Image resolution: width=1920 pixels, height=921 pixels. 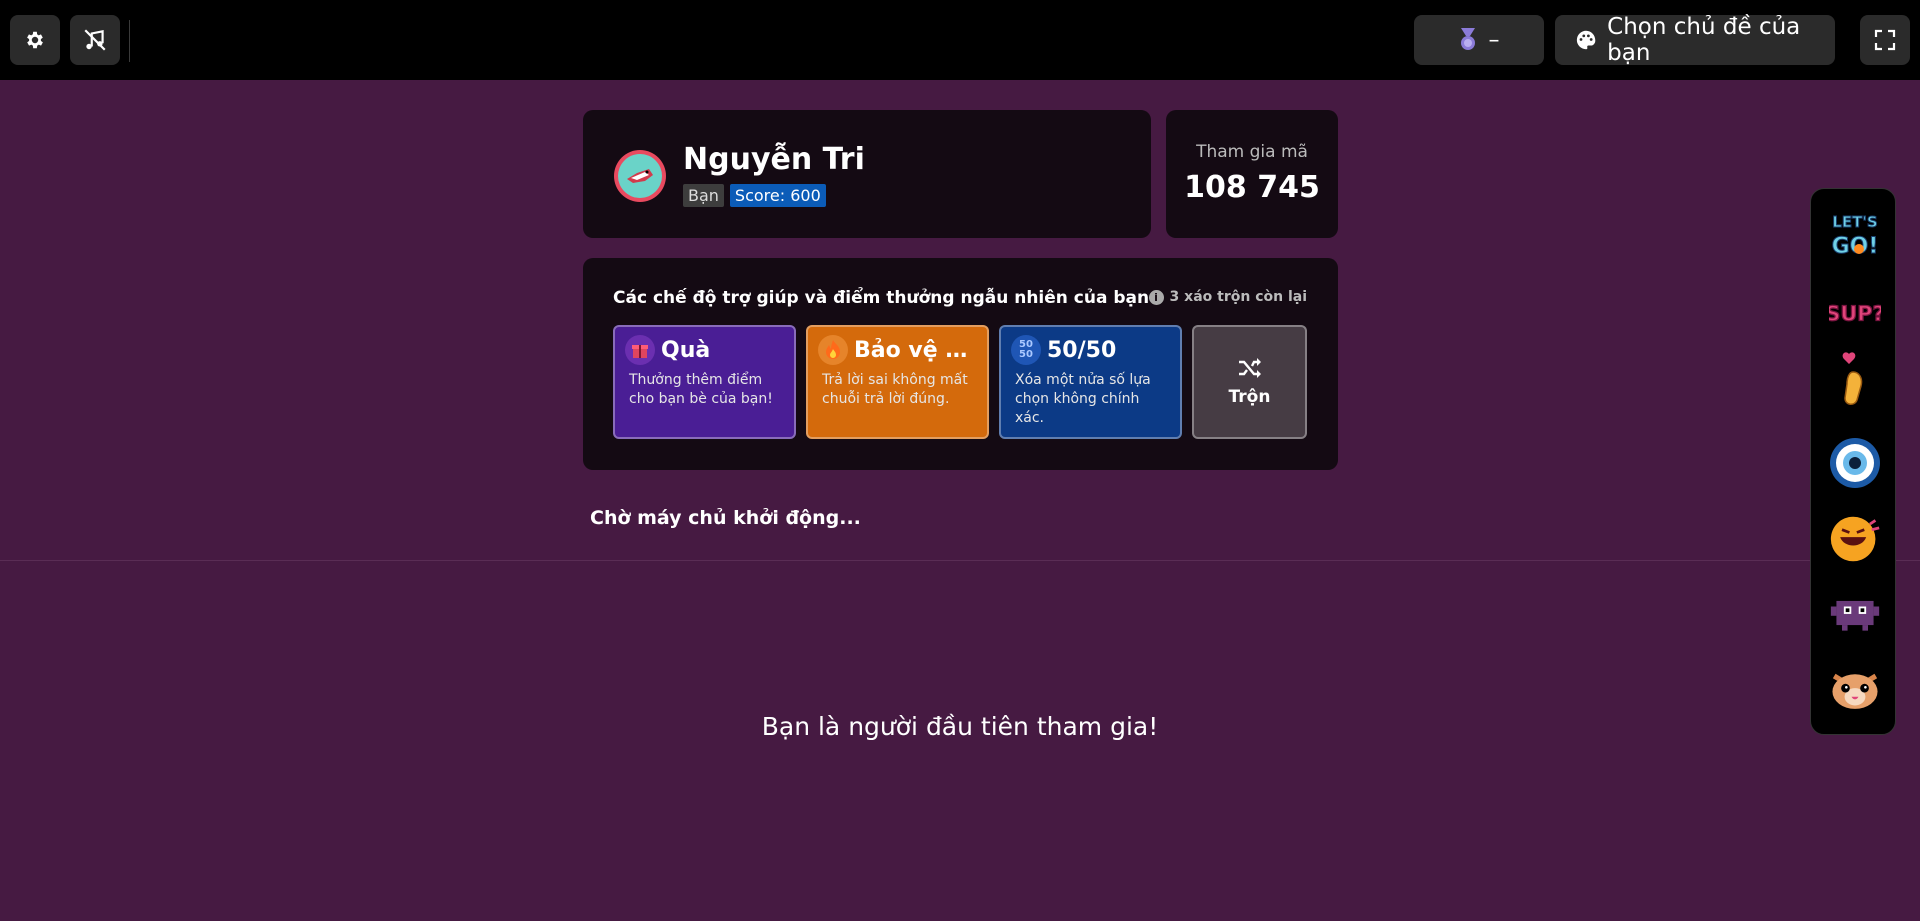 I want to click on player-name: Nguyễn Tri, so click(x=774, y=159).